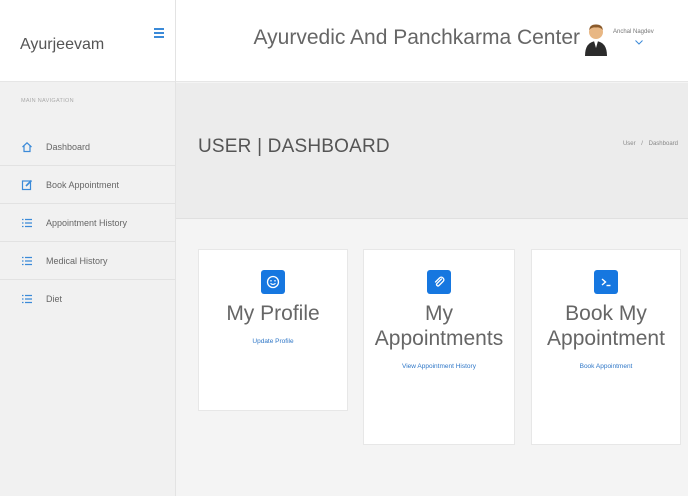  Describe the element at coordinates (47, 101) in the screenshot. I see `nav-heading: Main Navigation` at that location.